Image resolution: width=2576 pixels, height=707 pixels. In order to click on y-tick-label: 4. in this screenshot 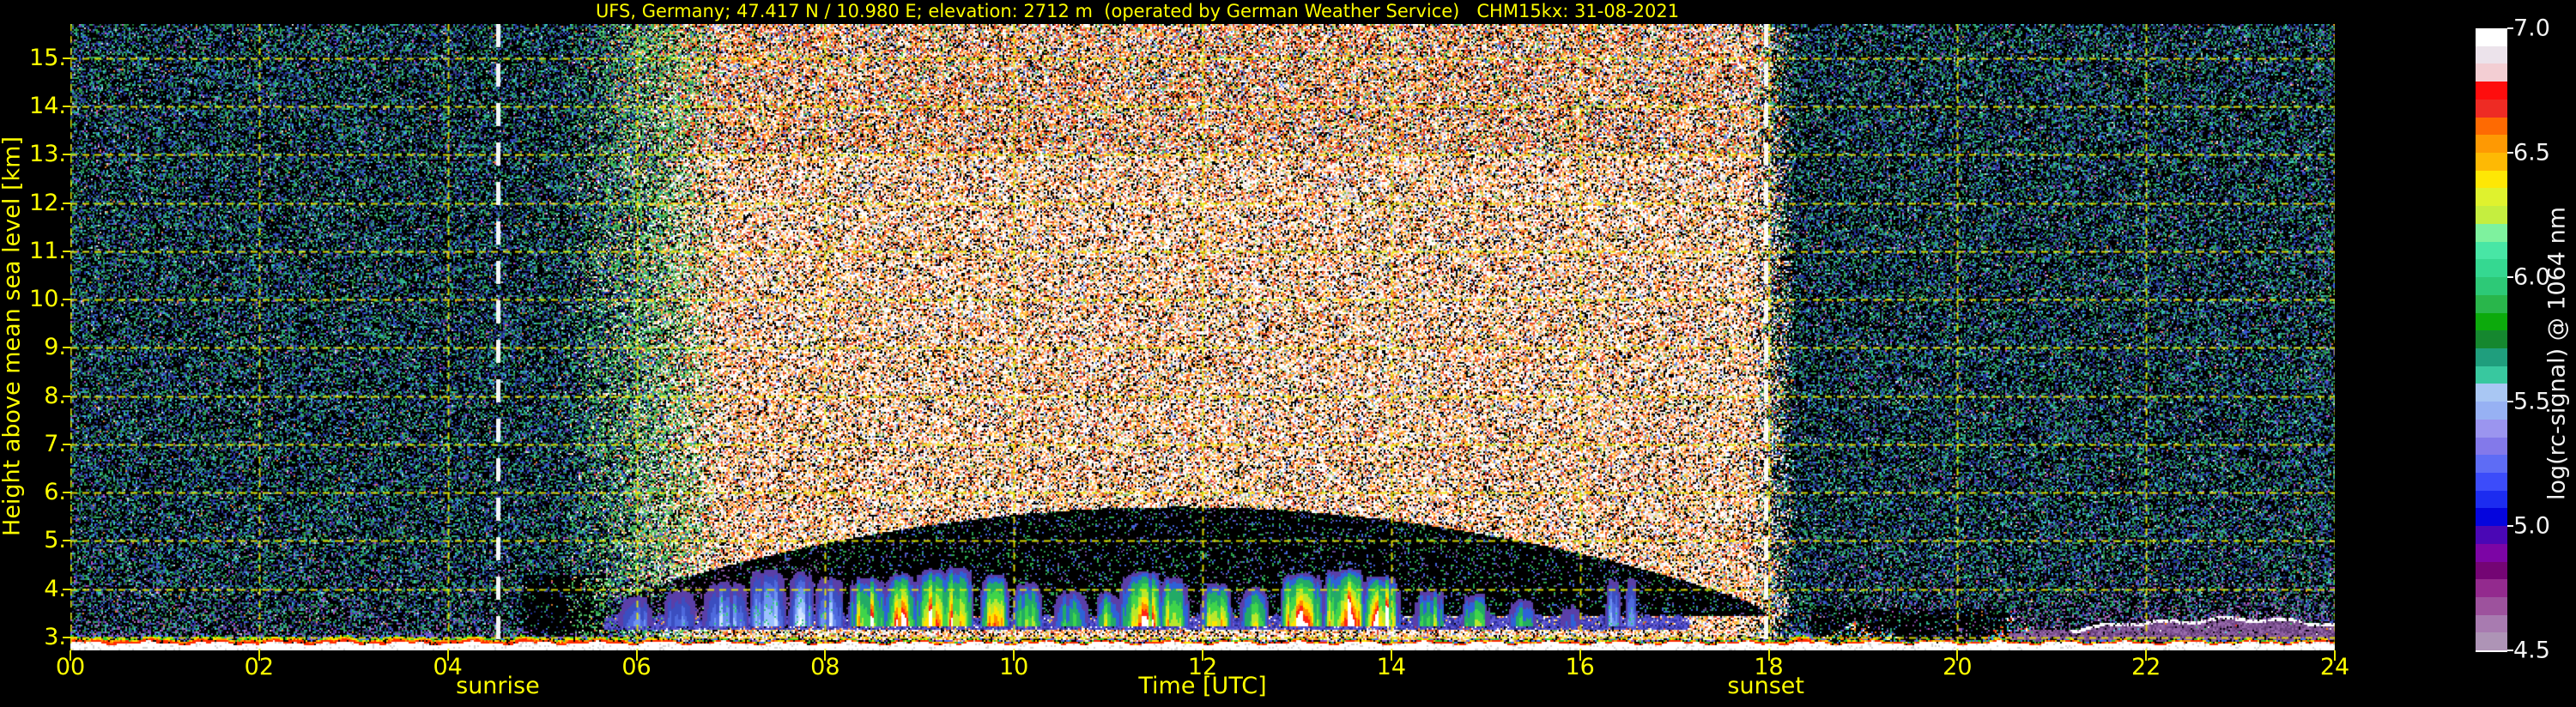, I will do `click(55, 588)`.